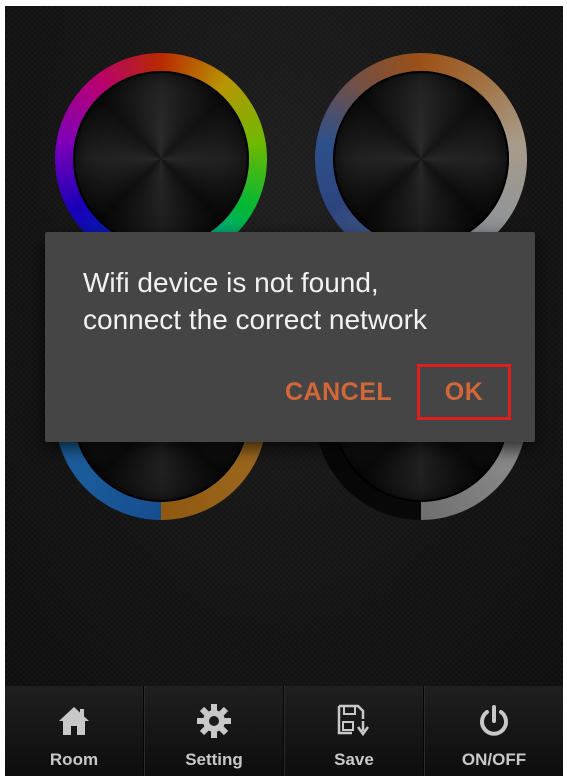 This screenshot has width=567, height=778. I want to click on tab-on-off-label: ON/OFF, so click(494, 759).